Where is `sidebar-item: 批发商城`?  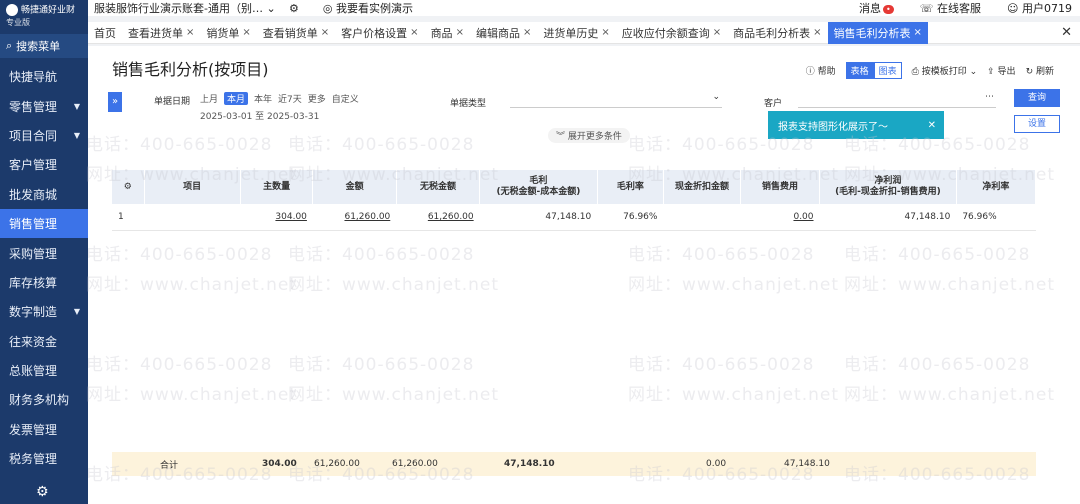
sidebar-item: 批发商城 is located at coordinates (44, 194).